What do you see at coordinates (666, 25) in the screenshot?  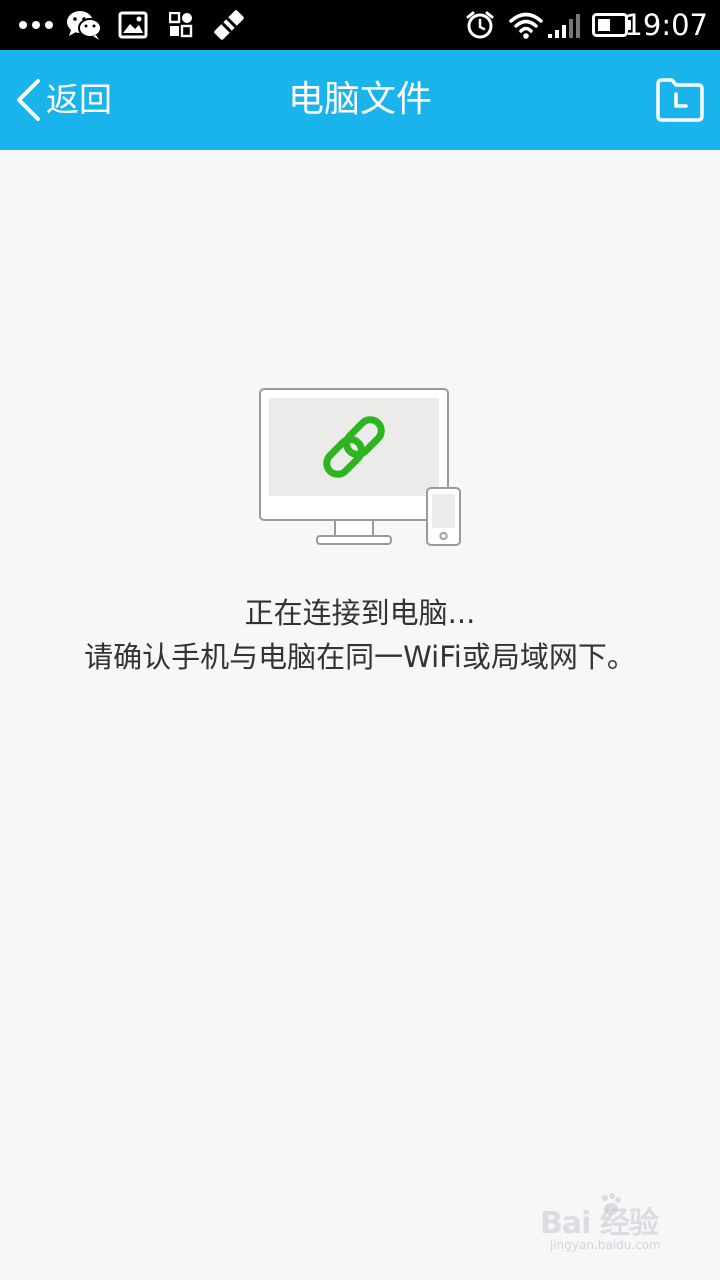 I see `clock-time: 19:07` at bounding box center [666, 25].